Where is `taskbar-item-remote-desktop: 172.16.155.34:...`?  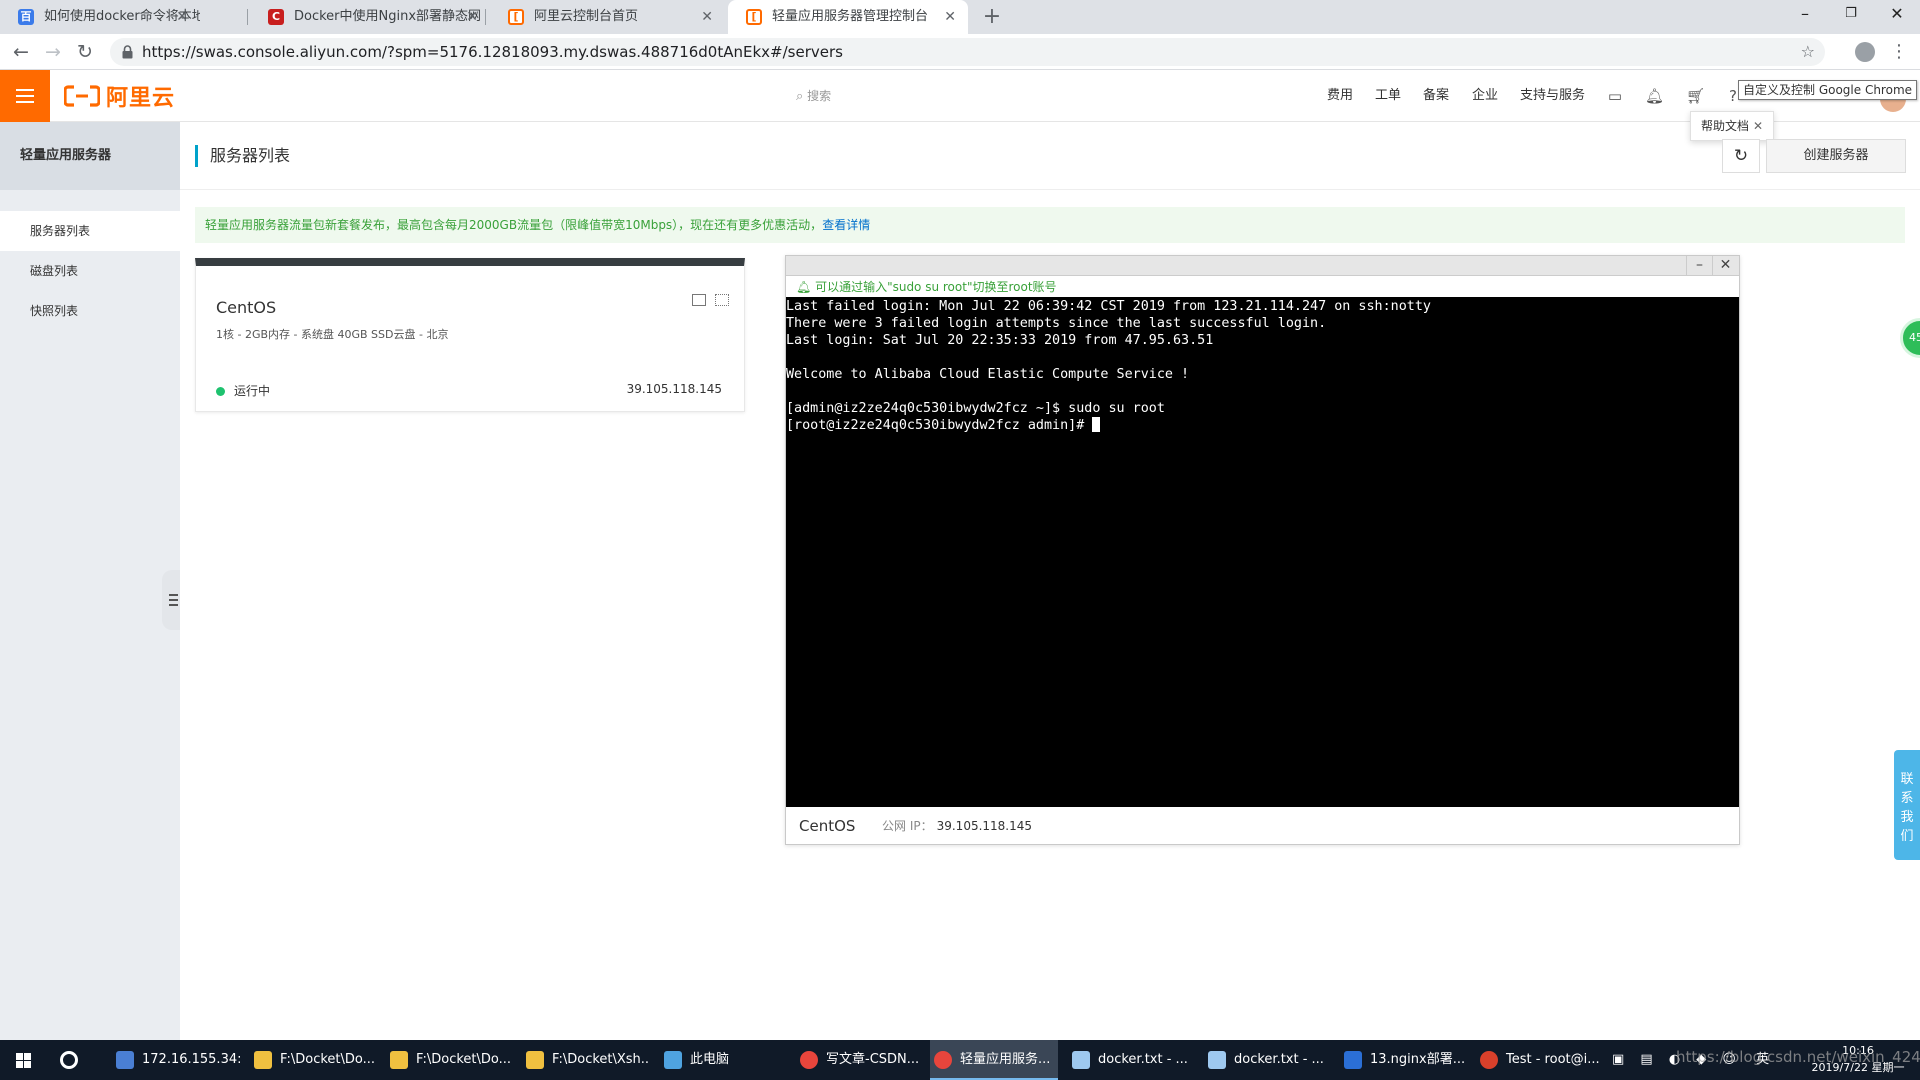
taskbar-item-remote-desktop: 172.16.155.34:... is located at coordinates (176, 1060).